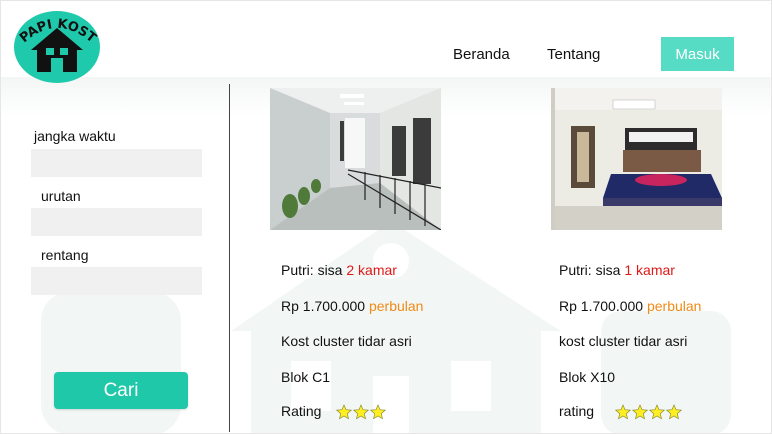  Describe the element at coordinates (573, 54) in the screenshot. I see `nav-tentang-link: Tentang` at that location.